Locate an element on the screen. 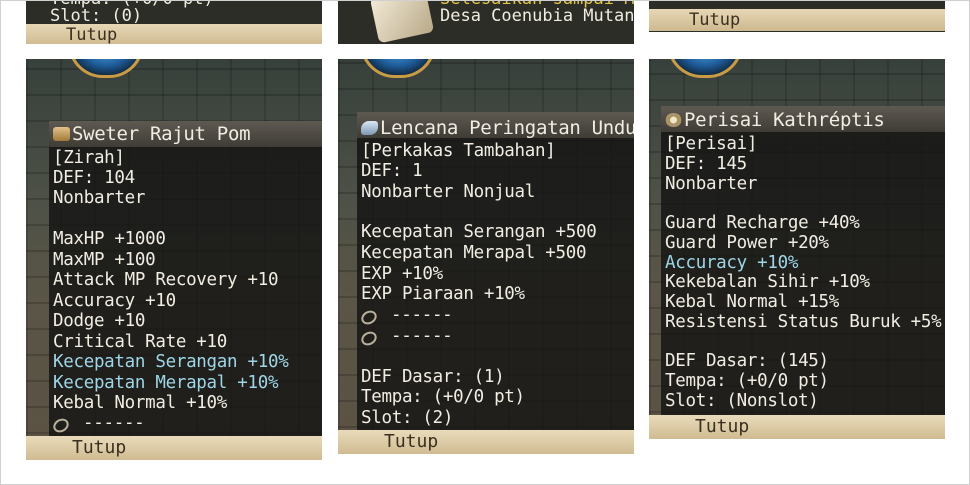 This screenshot has width=970, height=485. stat-line: Kebal Normal +15% is located at coordinates (752, 302).